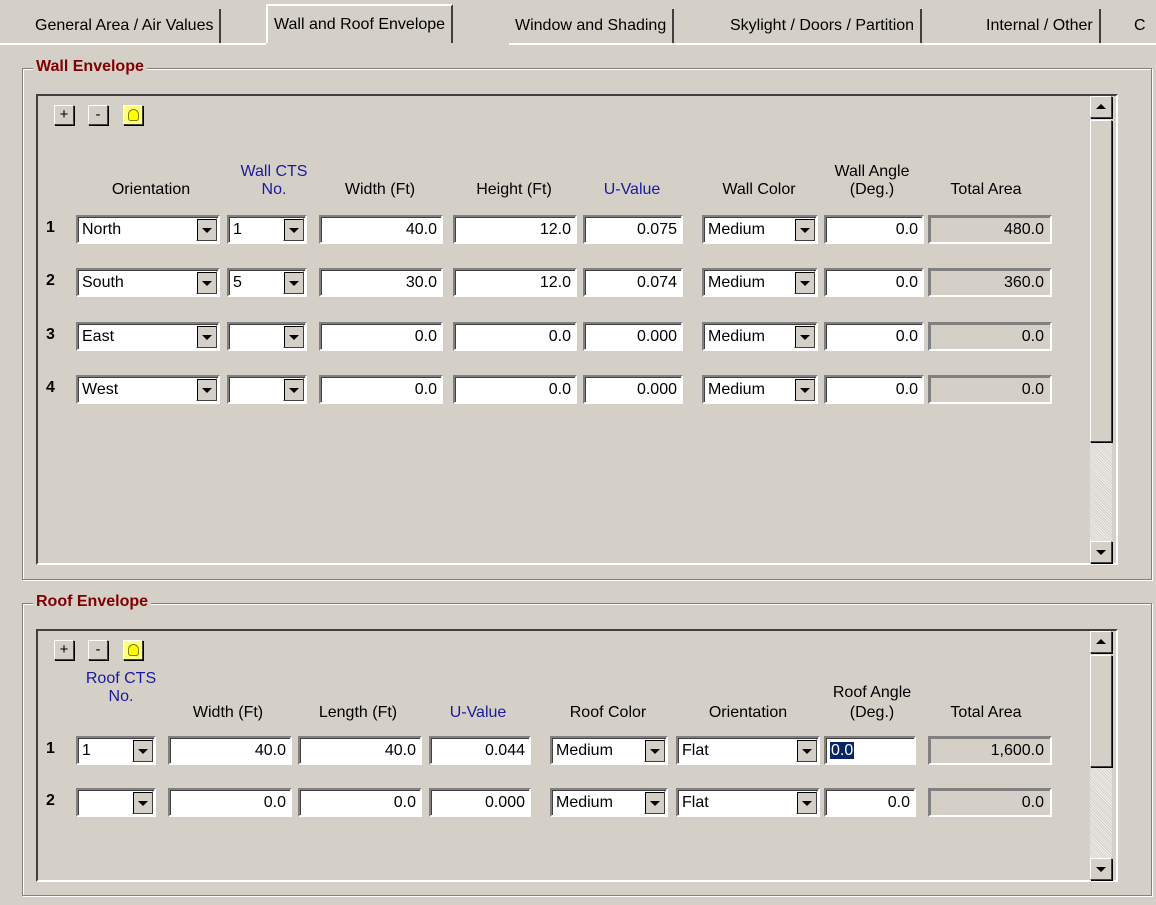 The height and width of the screenshot is (905, 1156). What do you see at coordinates (148, 282) in the screenshot?
I see `wall-orientation-select: South` at bounding box center [148, 282].